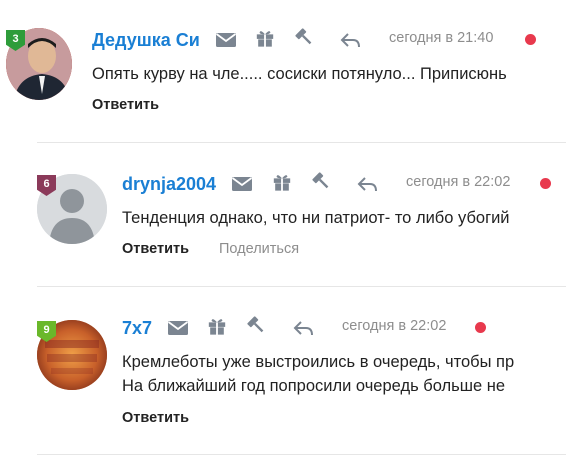 The image size is (566, 457). Describe the element at coordinates (137, 328) in the screenshot. I see `author-name: 7x7` at that location.